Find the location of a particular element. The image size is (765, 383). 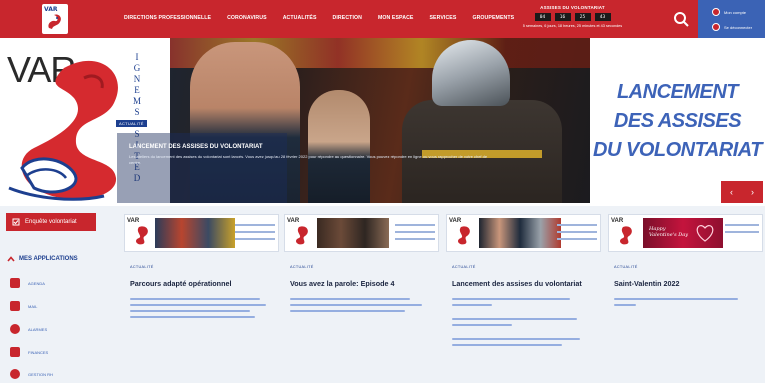

heart-icon is located at coordinates (705, 233).